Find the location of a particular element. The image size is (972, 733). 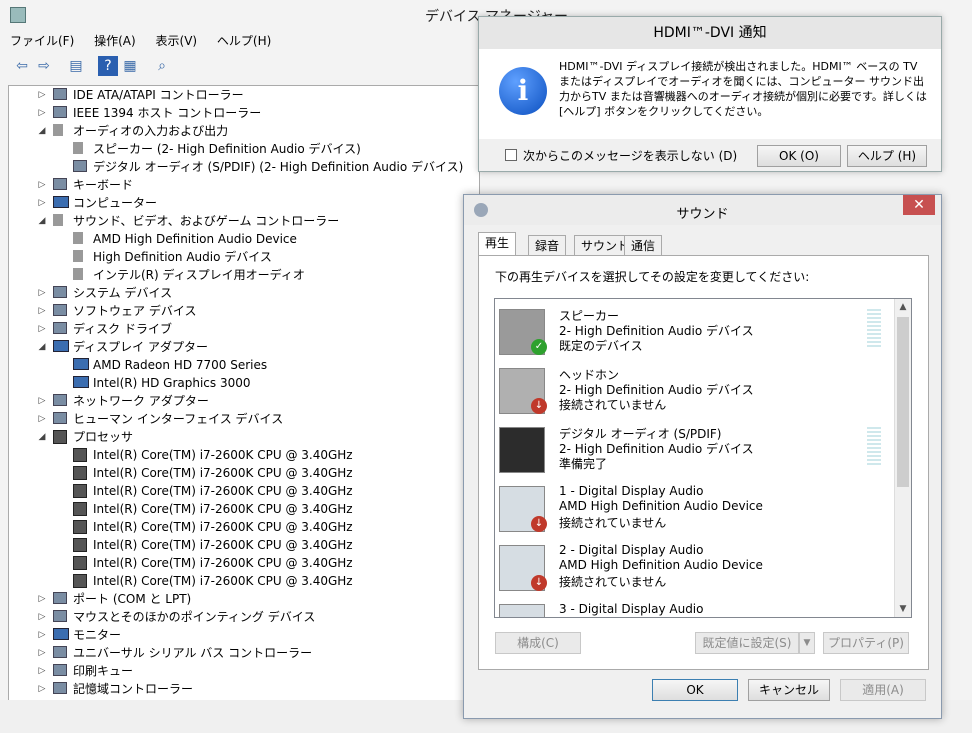

properties-icon: ▦ is located at coordinates (130, 66).